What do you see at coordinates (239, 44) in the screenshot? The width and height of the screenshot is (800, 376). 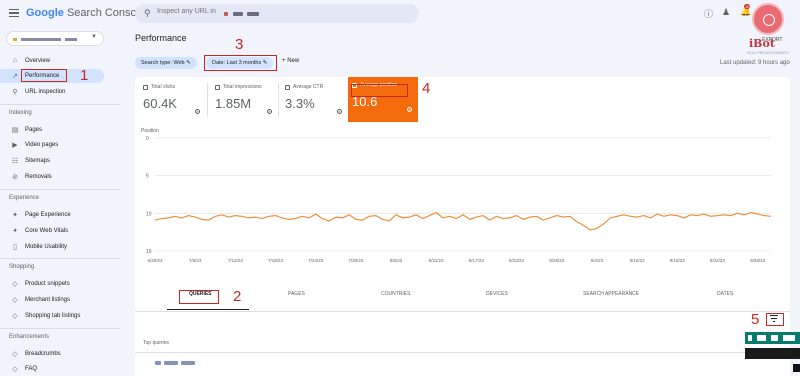 I see `annotation-3: 3` at bounding box center [239, 44].